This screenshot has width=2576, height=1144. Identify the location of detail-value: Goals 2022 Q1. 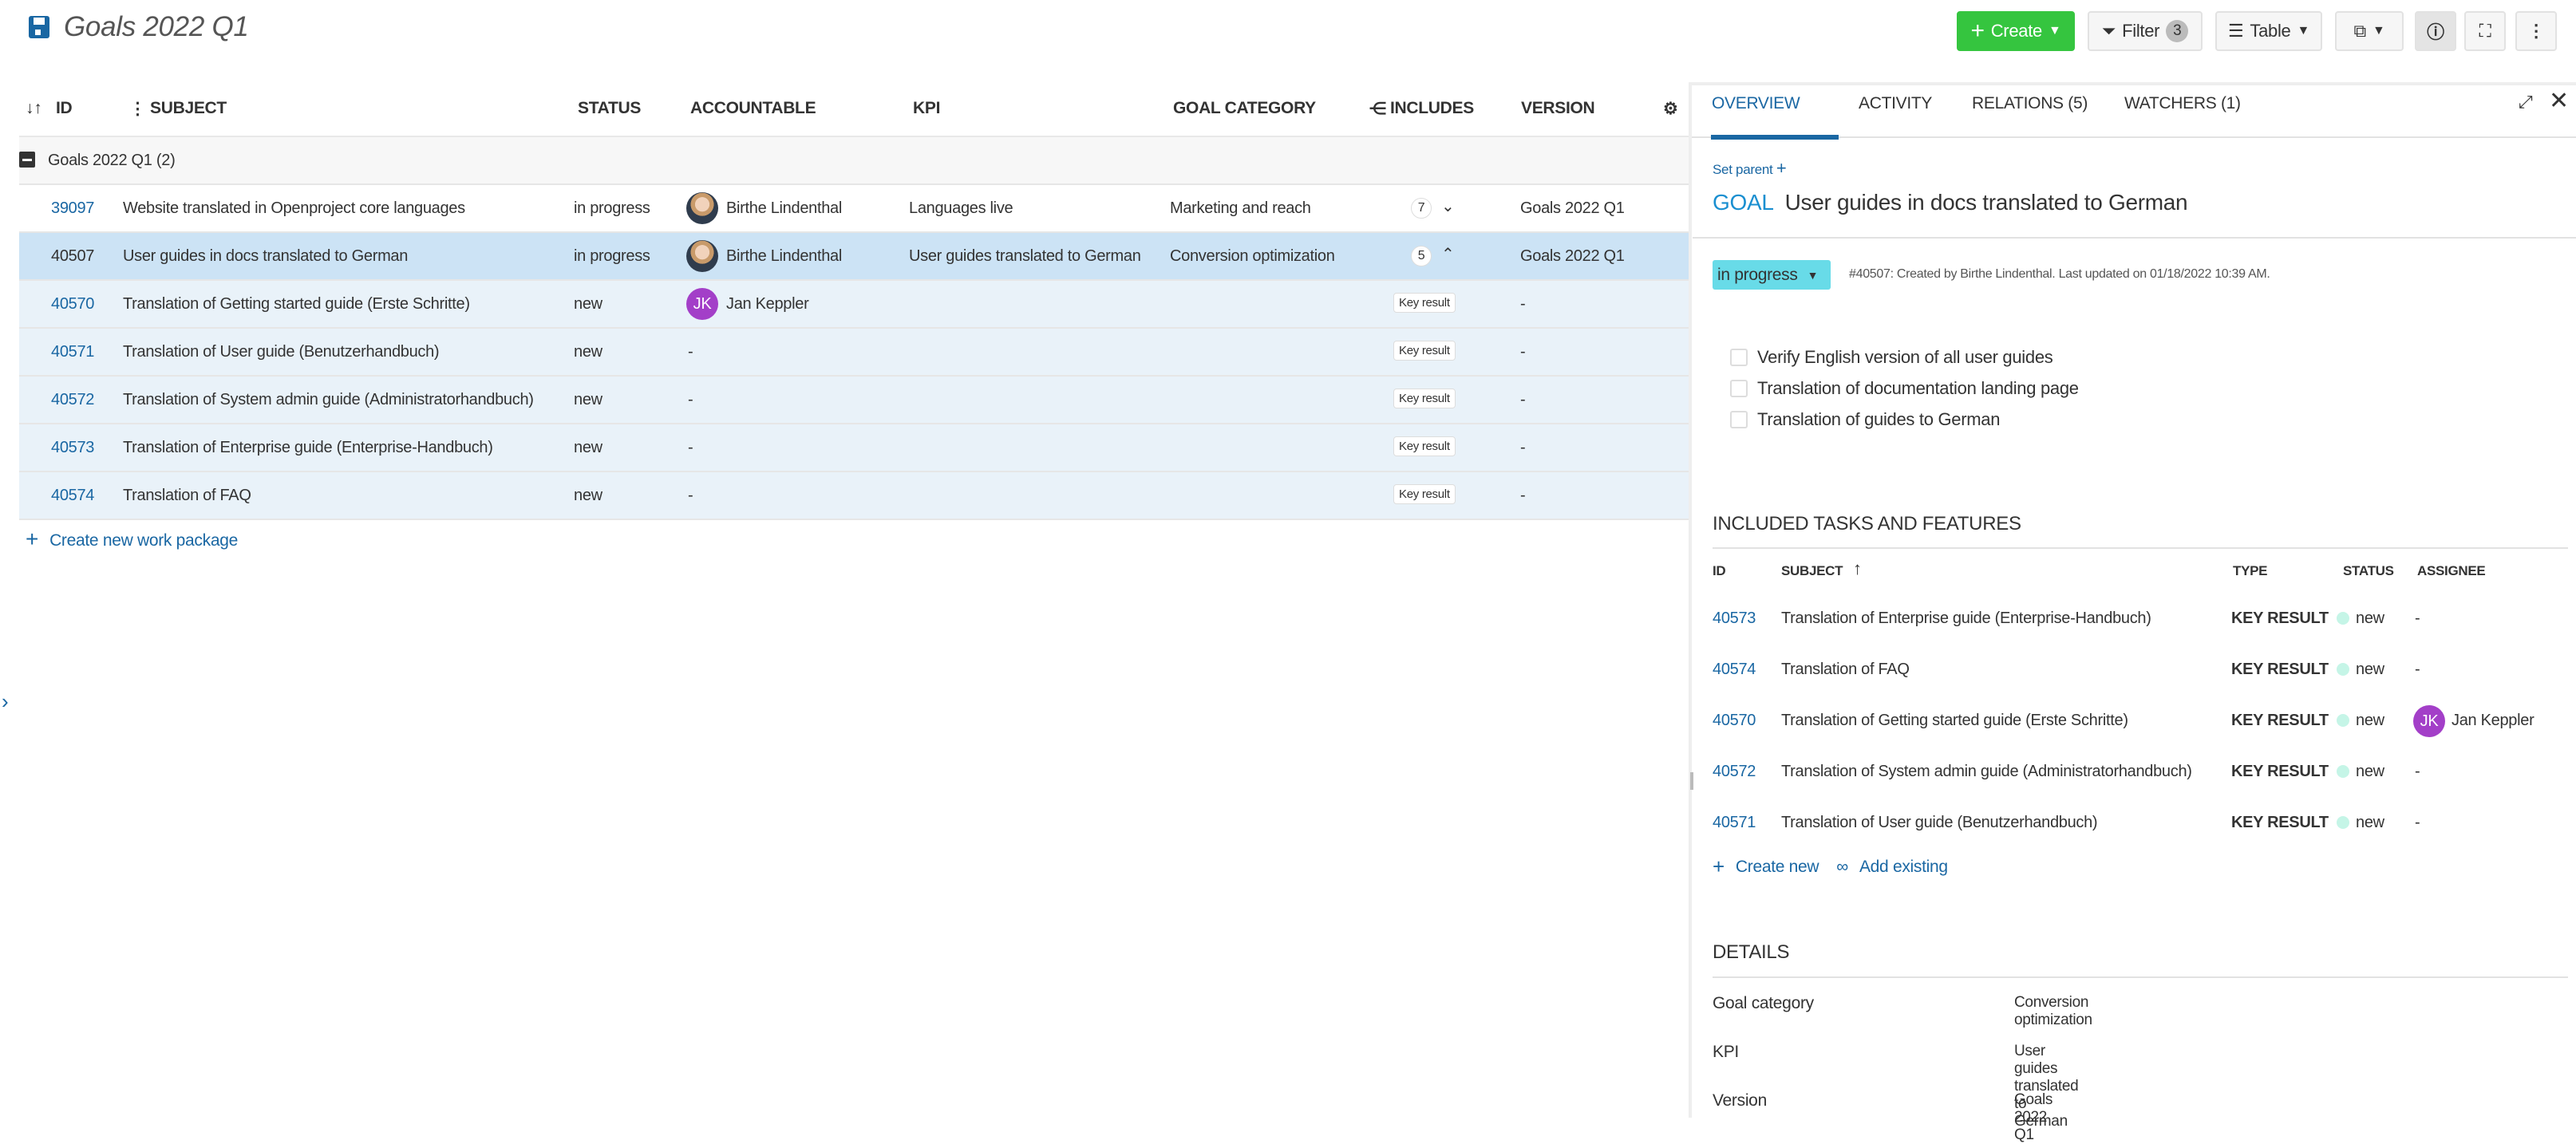
(2033, 1117).